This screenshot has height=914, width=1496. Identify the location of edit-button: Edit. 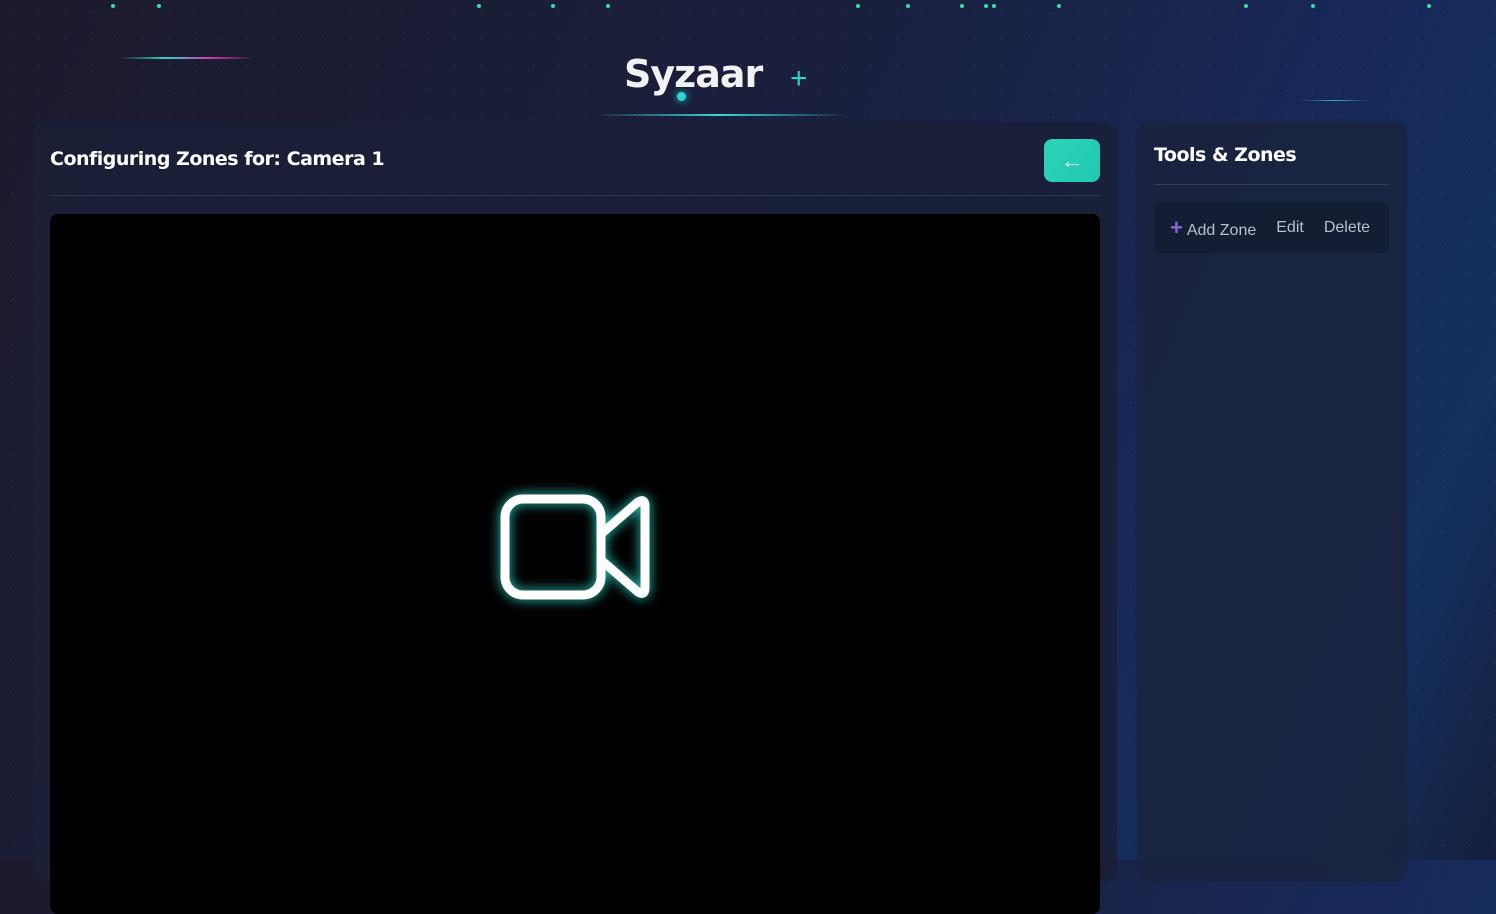
(1290, 228).